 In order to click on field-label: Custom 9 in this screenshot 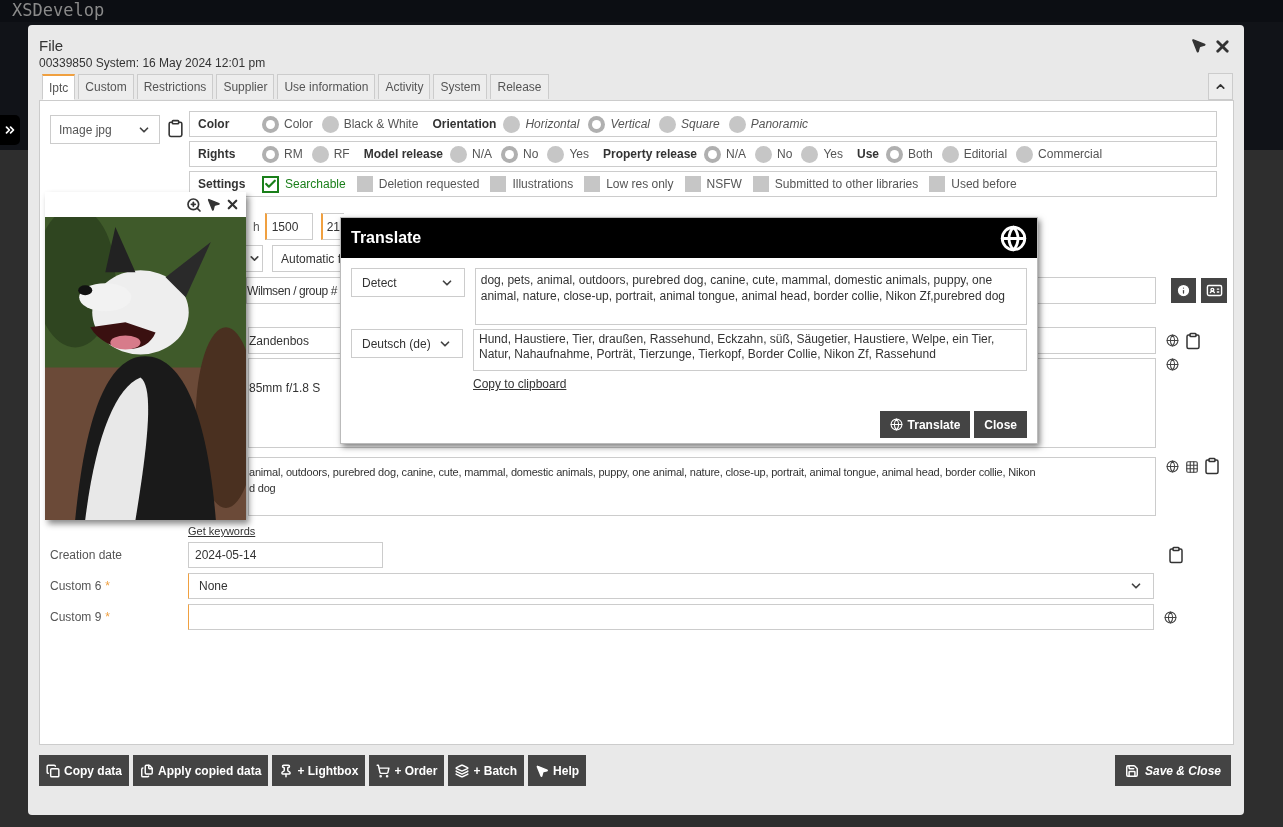, I will do `click(76, 617)`.